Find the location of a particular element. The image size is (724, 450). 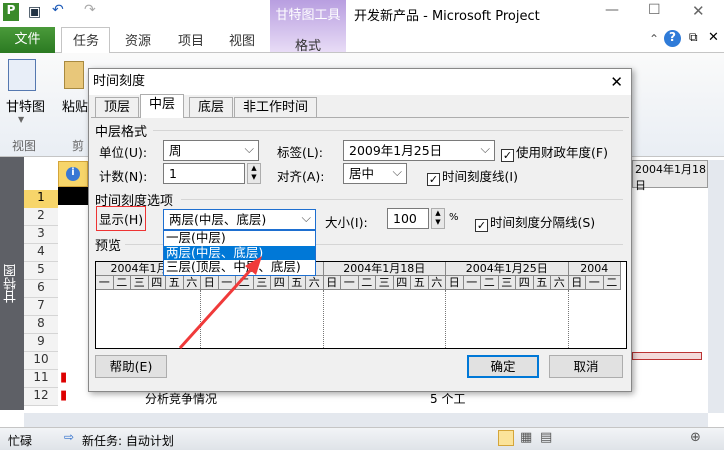

fiscal-year-checkbox: ✓ 使用财政年度(F) is located at coordinates (554, 152).